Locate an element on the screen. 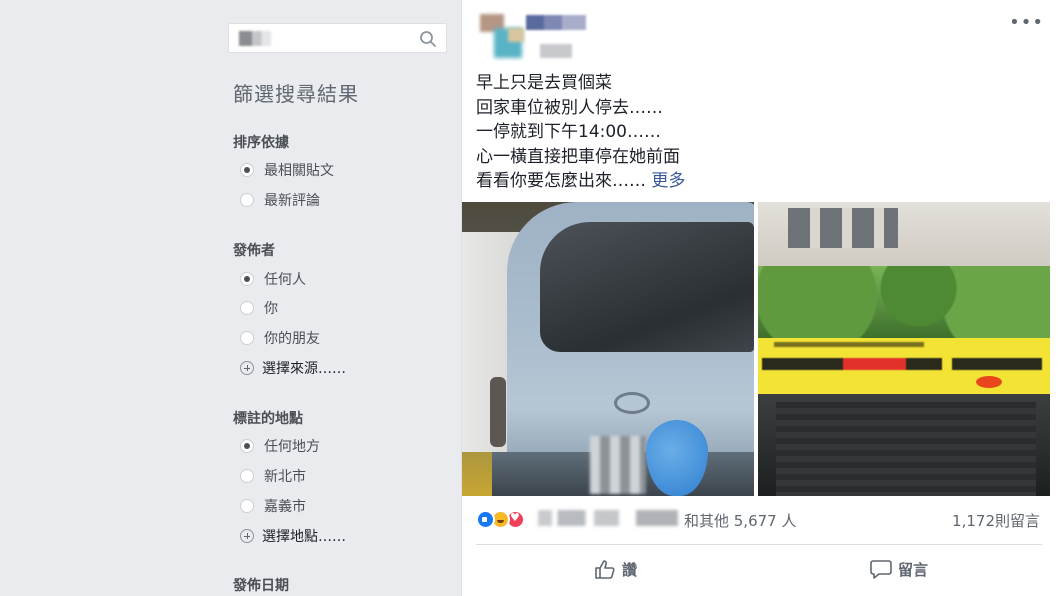 Image resolution: width=1060 pixels, height=596 pixels. filter-title: 篩選搜尋結果 is located at coordinates (296, 94).